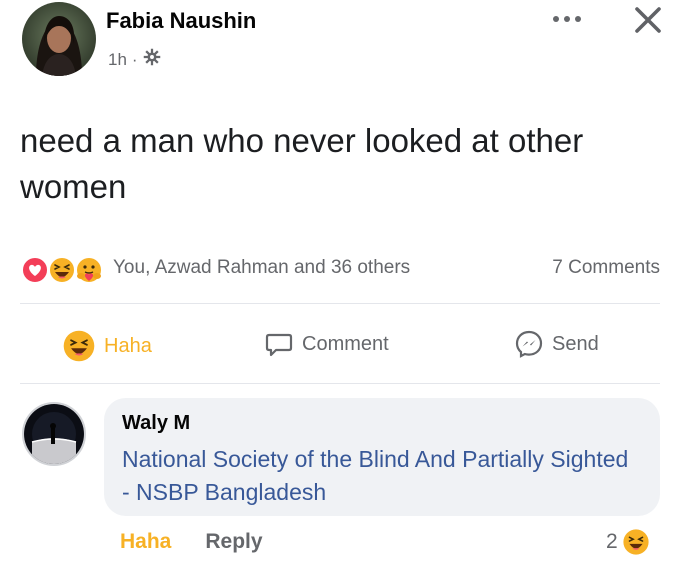 The width and height of the screenshot is (680, 568). I want to click on reaction-icons, so click(61, 270).